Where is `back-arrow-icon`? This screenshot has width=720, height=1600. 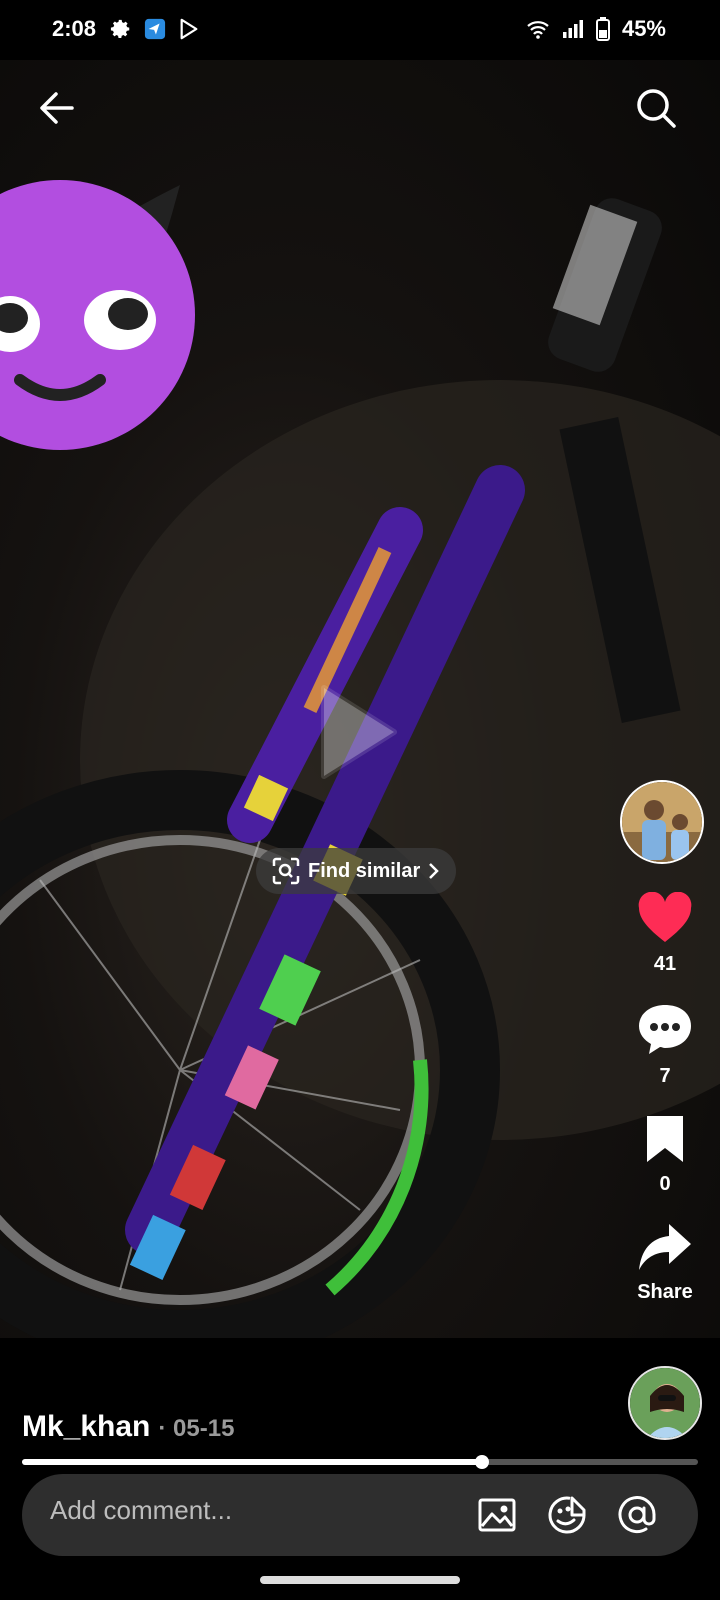 back-arrow-icon is located at coordinates (58, 108).